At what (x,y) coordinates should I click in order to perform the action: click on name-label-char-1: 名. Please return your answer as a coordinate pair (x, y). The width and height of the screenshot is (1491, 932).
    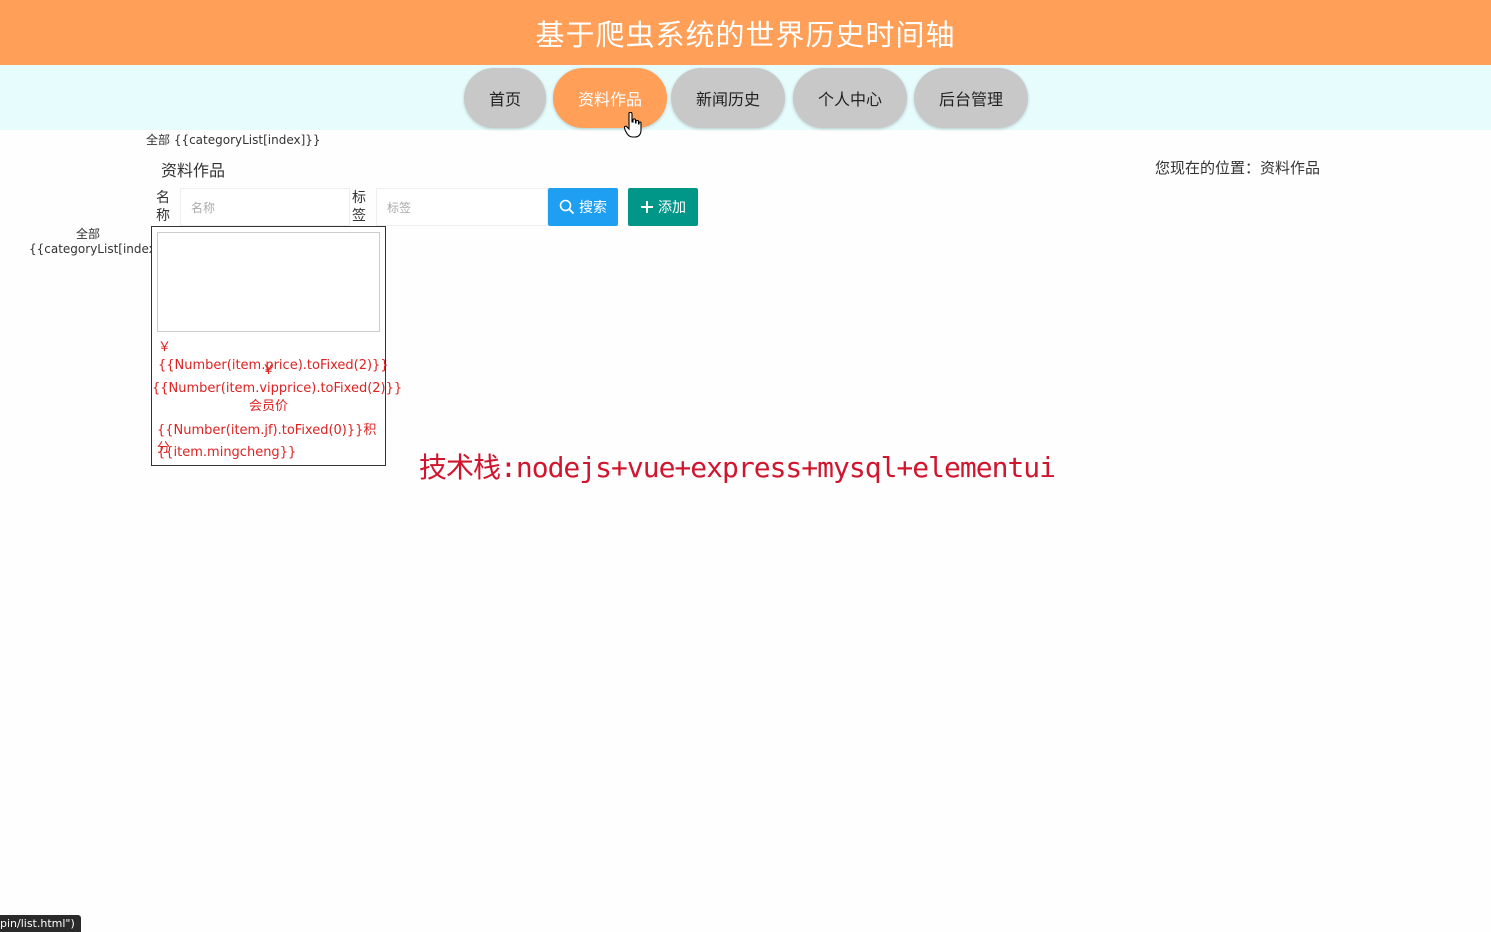
    Looking at the image, I should click on (163, 198).